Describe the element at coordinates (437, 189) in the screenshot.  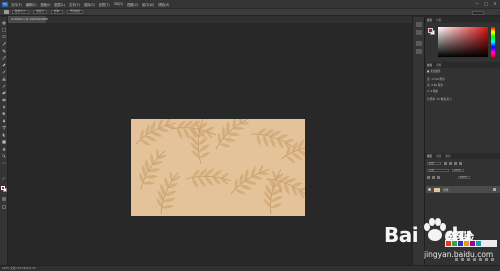
I see `layer-thumbnail` at that location.